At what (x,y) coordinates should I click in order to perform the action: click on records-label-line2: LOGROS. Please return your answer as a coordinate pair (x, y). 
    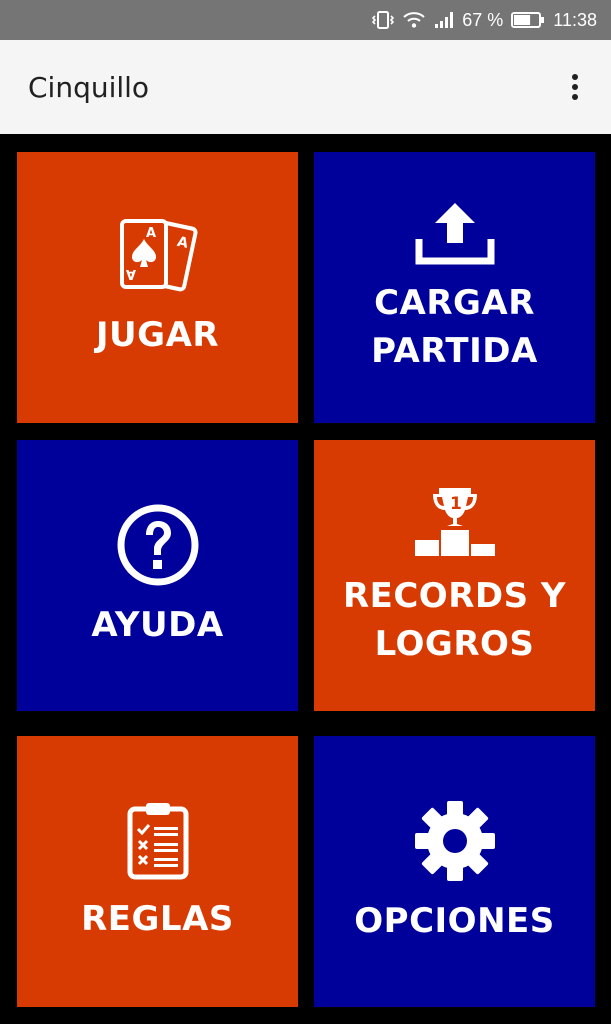
    Looking at the image, I should click on (454, 643).